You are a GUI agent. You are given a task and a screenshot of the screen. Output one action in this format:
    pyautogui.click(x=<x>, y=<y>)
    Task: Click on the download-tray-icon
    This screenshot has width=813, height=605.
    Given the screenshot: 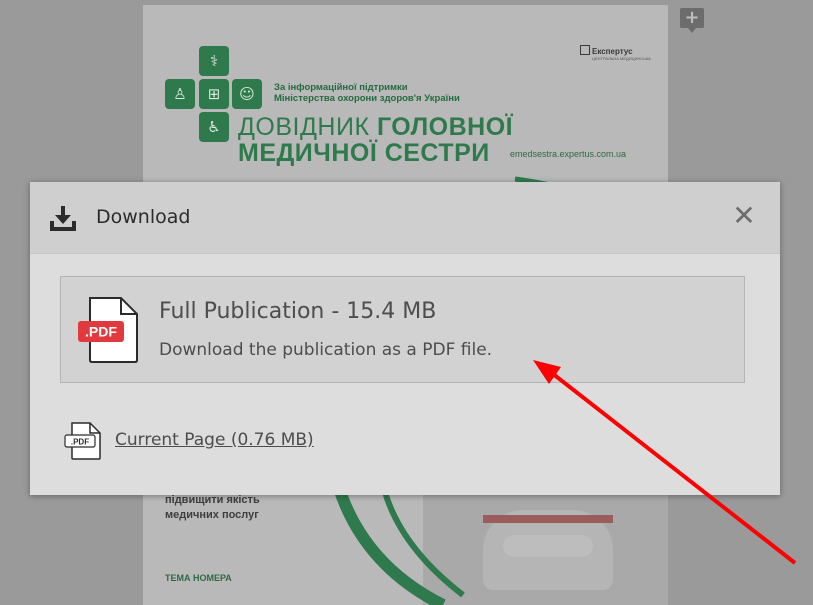 What is the action you would take?
    pyautogui.click(x=63, y=218)
    